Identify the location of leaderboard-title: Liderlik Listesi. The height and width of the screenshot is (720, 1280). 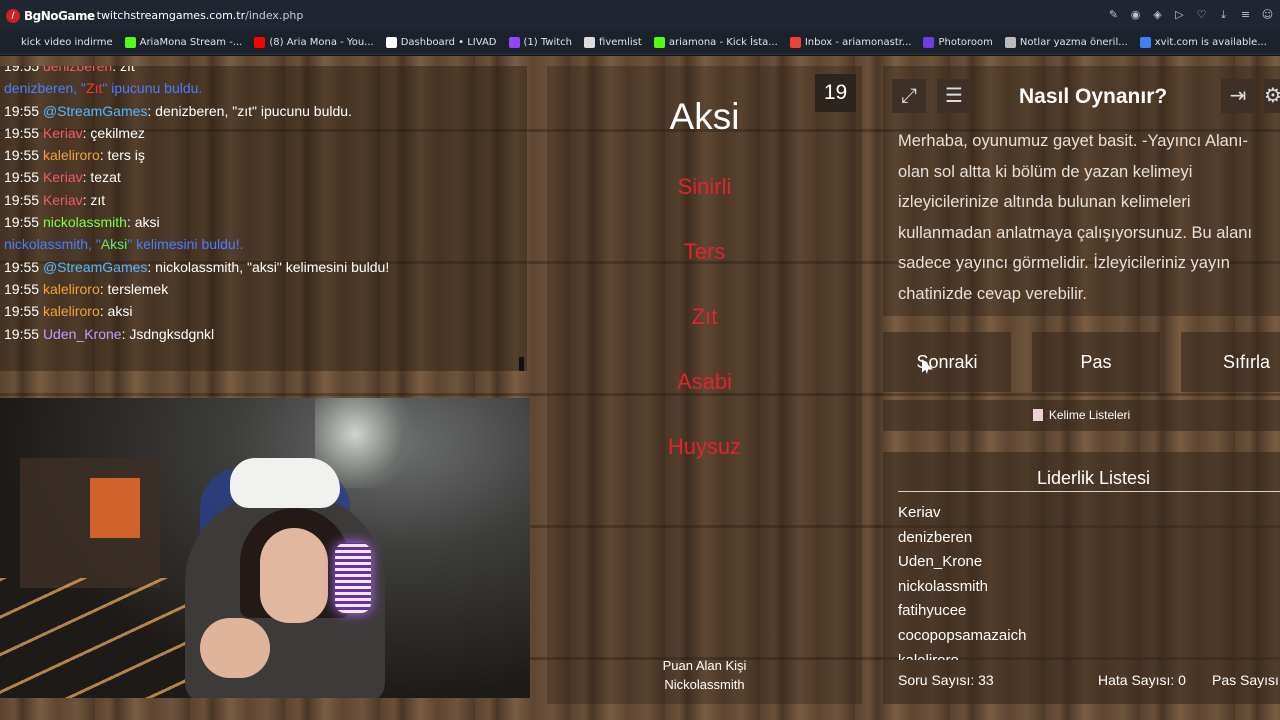
(1094, 478).